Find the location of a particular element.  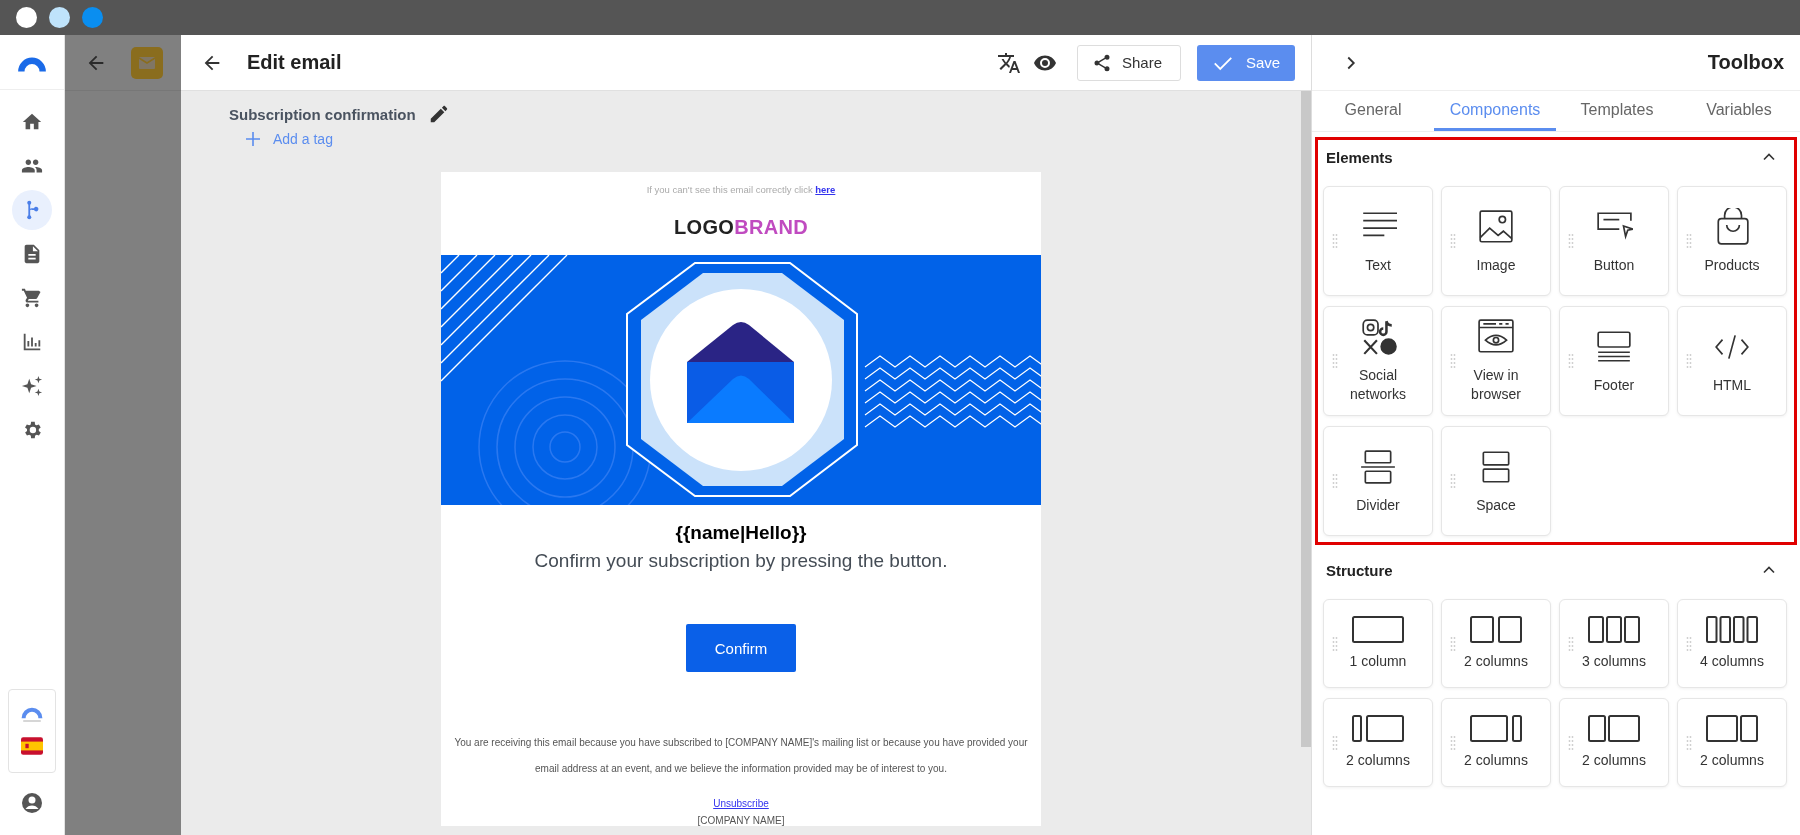

page-title: Edit email is located at coordinates (294, 62).